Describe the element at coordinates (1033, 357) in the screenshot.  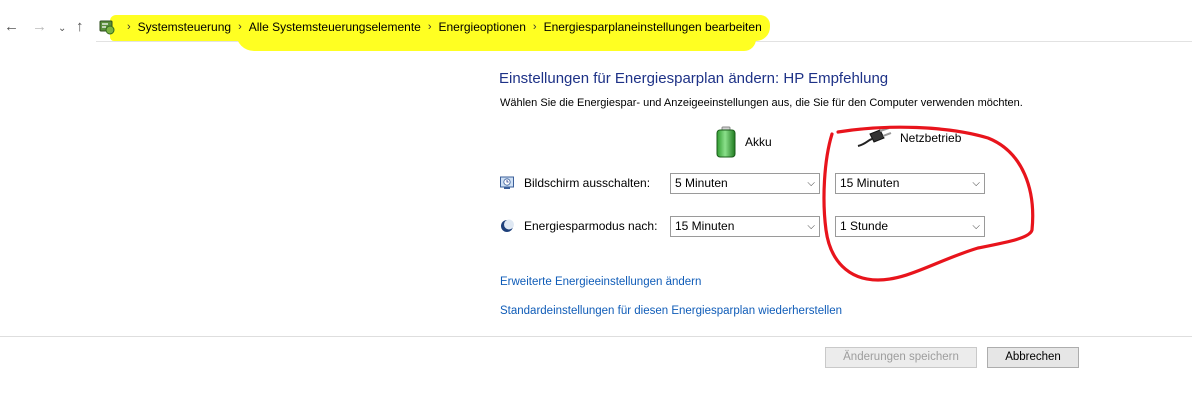
I see `cancel-button: Abbrechen` at that location.